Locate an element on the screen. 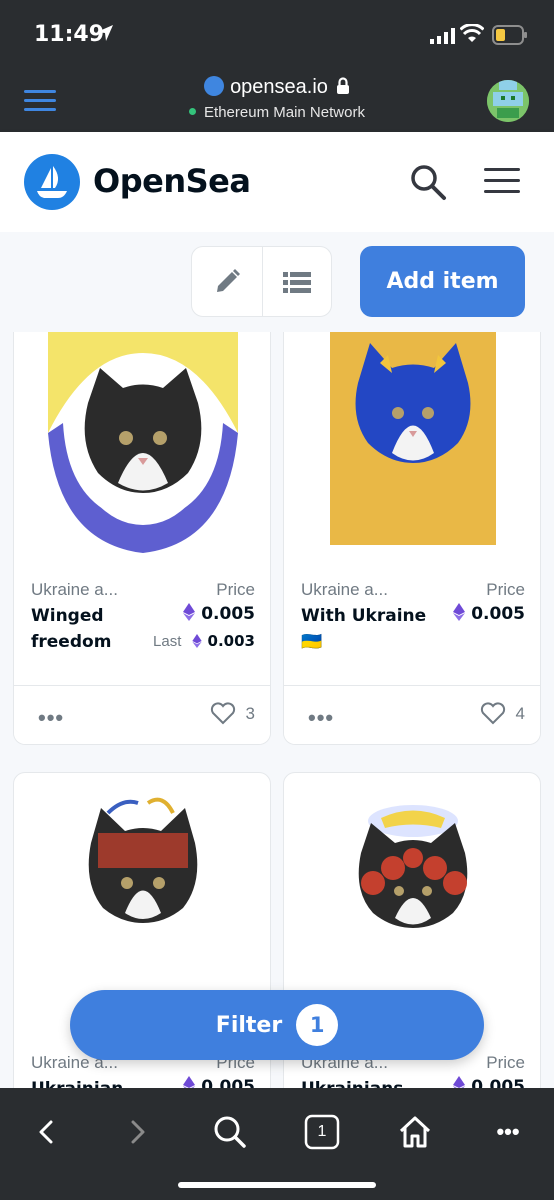 The image size is (554, 1200). favicon-icon is located at coordinates (214, 86).